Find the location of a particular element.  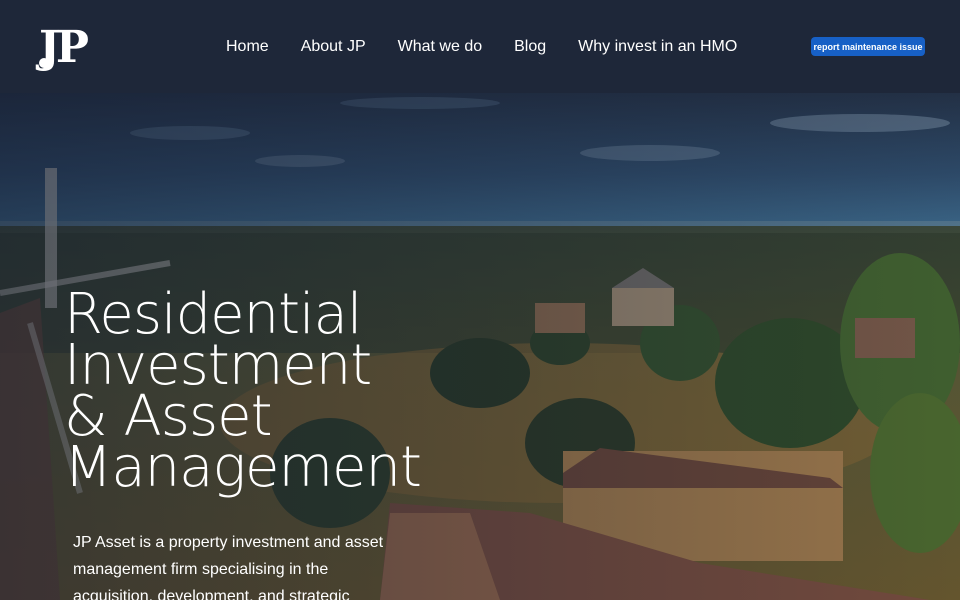

nav-item-what-we-do: What we do is located at coordinates (440, 47).